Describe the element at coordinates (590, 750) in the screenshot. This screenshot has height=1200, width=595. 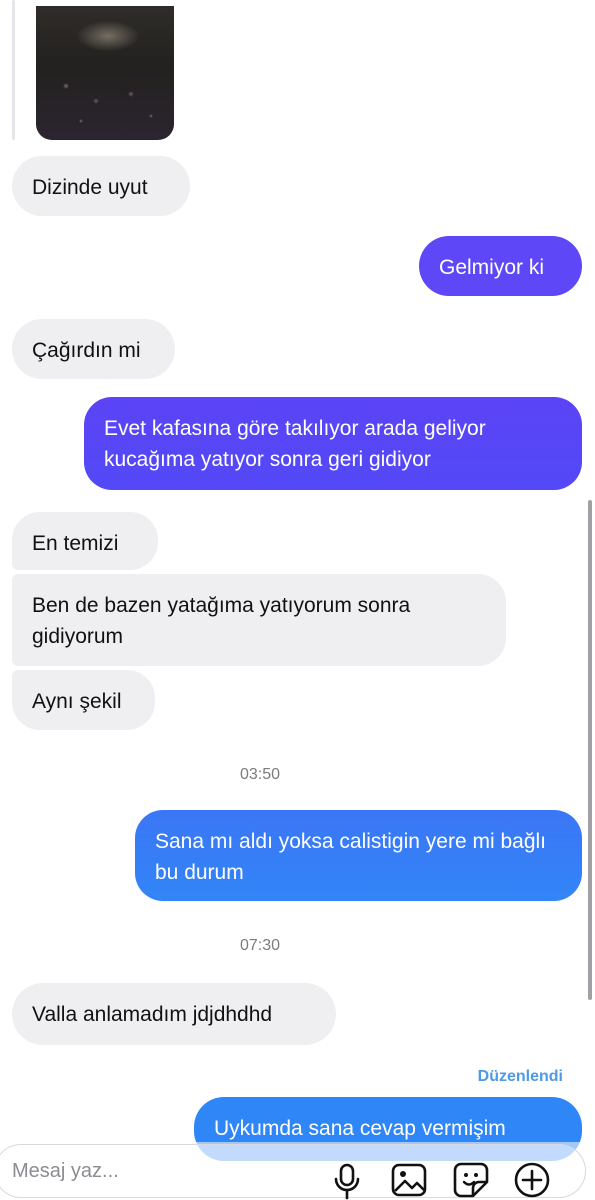
I see `scrollbar` at that location.